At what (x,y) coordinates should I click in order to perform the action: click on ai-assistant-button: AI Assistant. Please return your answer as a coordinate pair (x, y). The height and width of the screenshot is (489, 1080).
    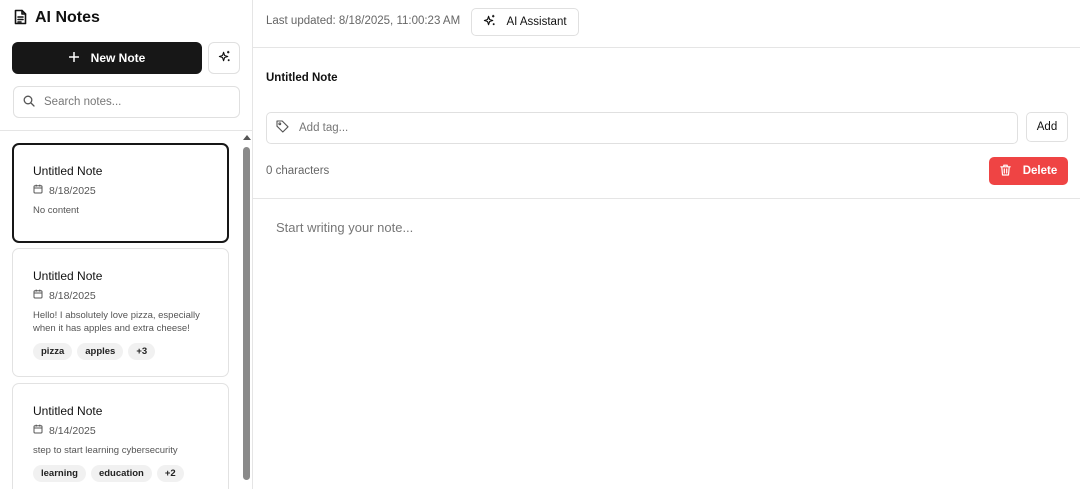
    Looking at the image, I should click on (525, 22).